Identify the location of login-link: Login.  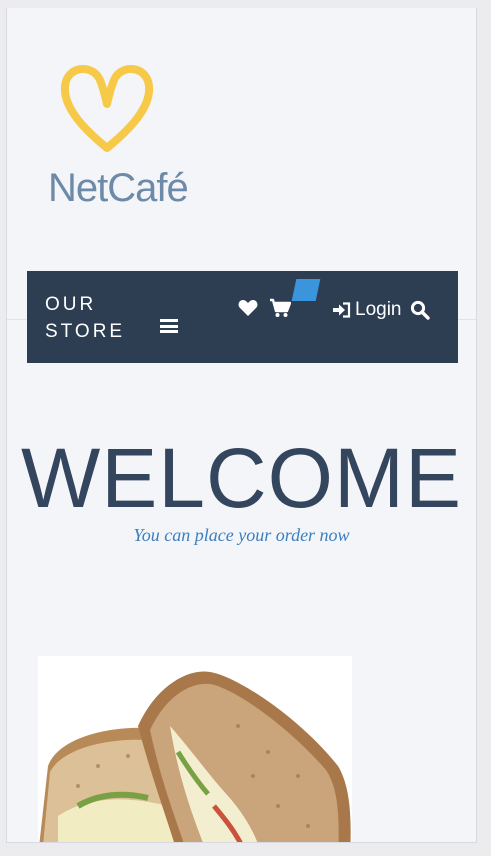
(367, 310).